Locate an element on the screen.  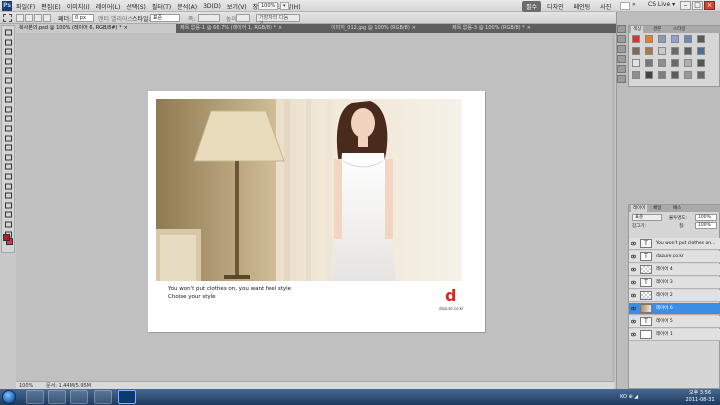
clone-stamp-tool-icon is located at coordinates (8, 109).